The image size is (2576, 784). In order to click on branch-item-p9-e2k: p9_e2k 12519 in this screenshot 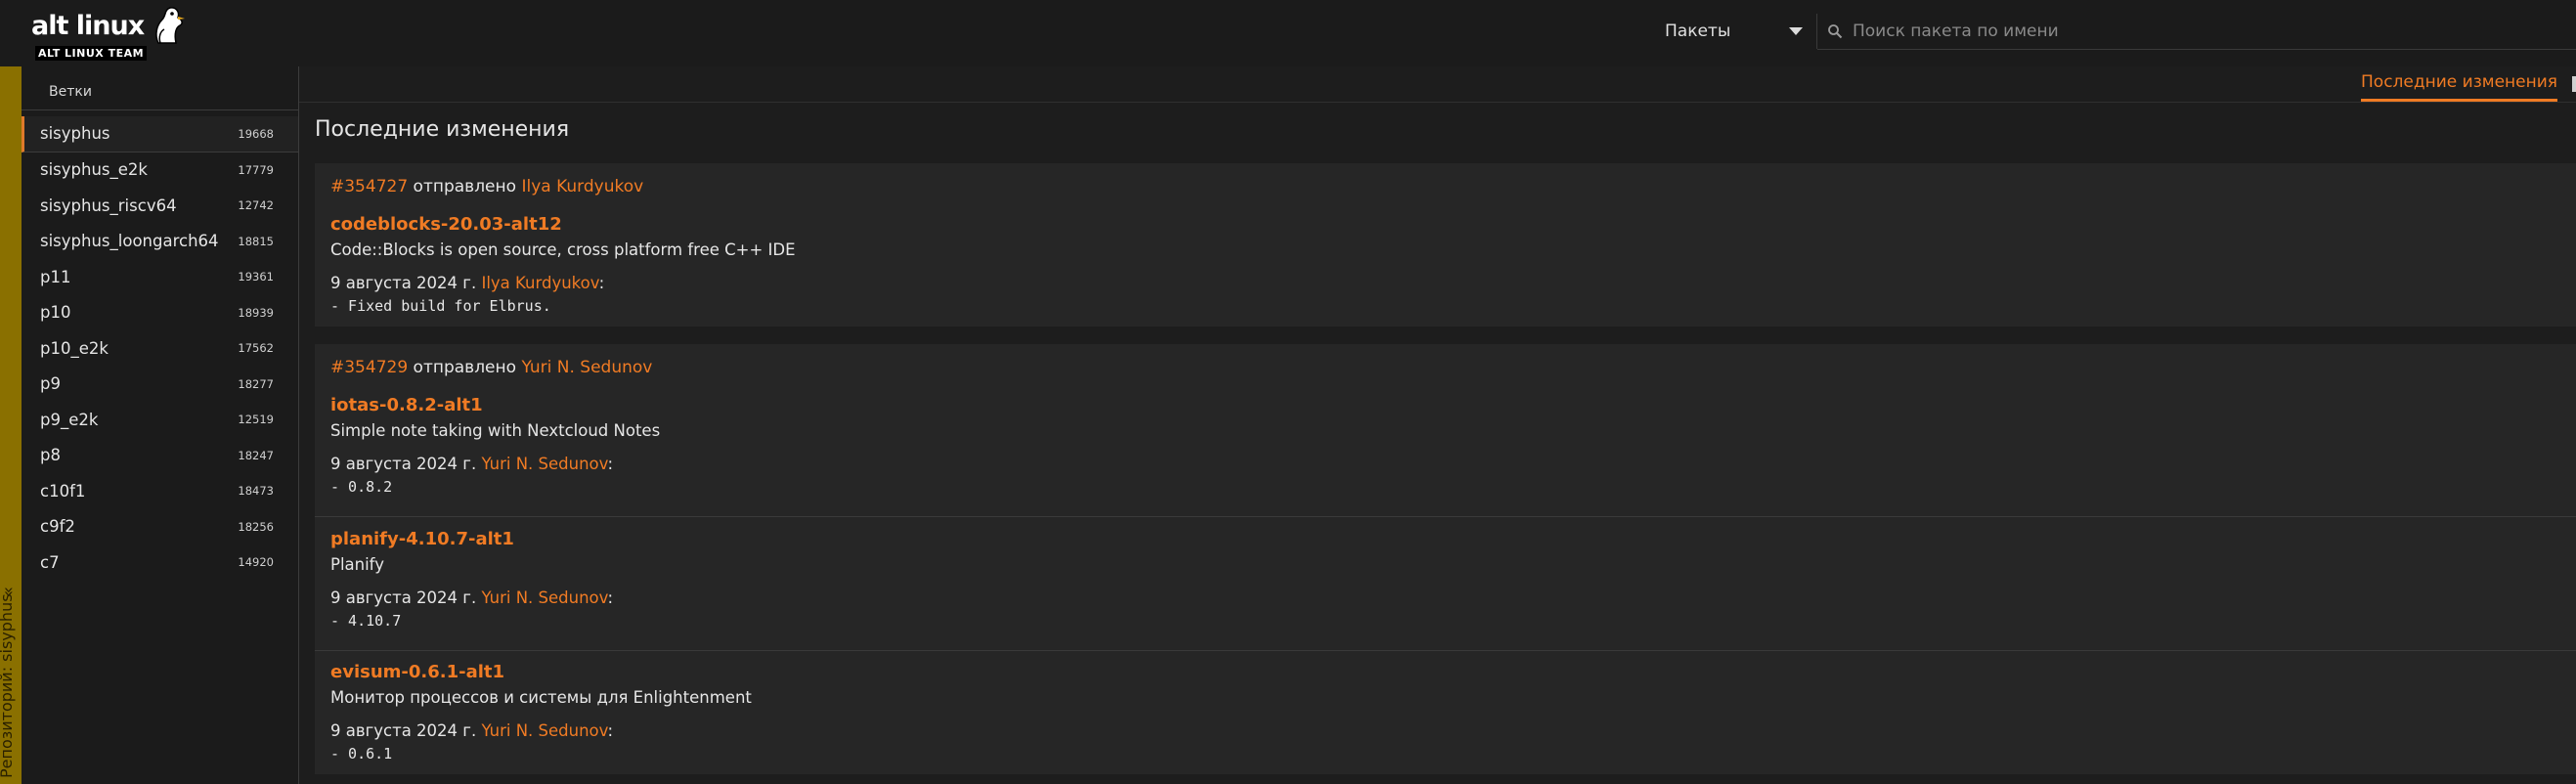, I will do `click(160, 420)`.